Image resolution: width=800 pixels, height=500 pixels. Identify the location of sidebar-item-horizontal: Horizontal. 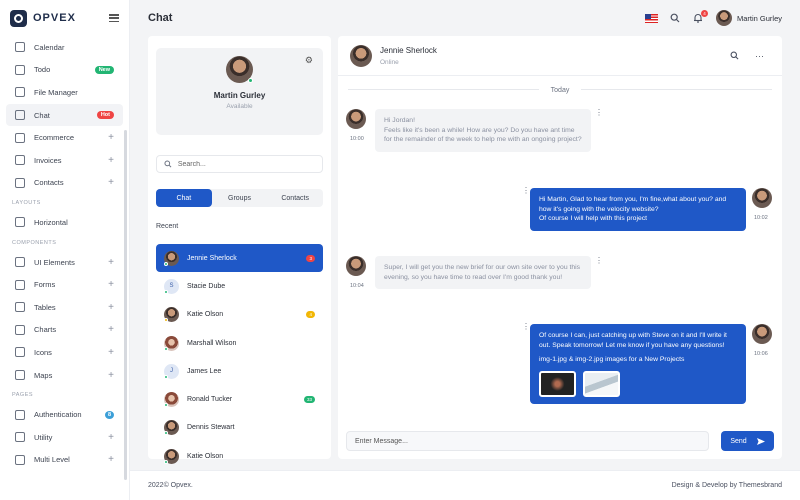
(64, 222).